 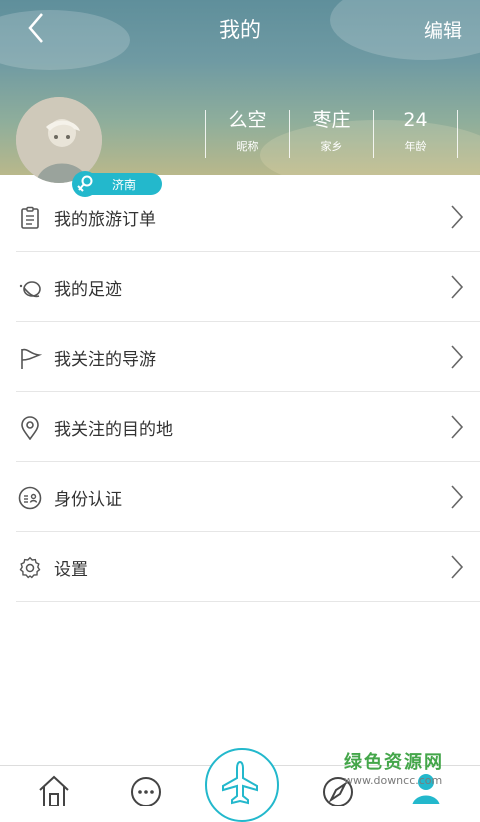 I want to click on stat-nickname: 么空 昵称, so click(x=247, y=133).